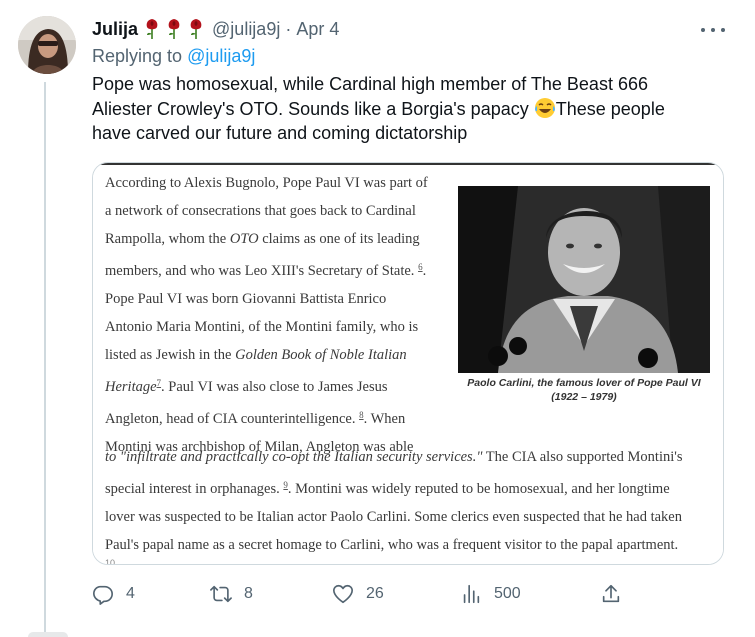 The width and height of the screenshot is (755, 637). What do you see at coordinates (490, 594) in the screenshot?
I see `views-button: 500` at bounding box center [490, 594].